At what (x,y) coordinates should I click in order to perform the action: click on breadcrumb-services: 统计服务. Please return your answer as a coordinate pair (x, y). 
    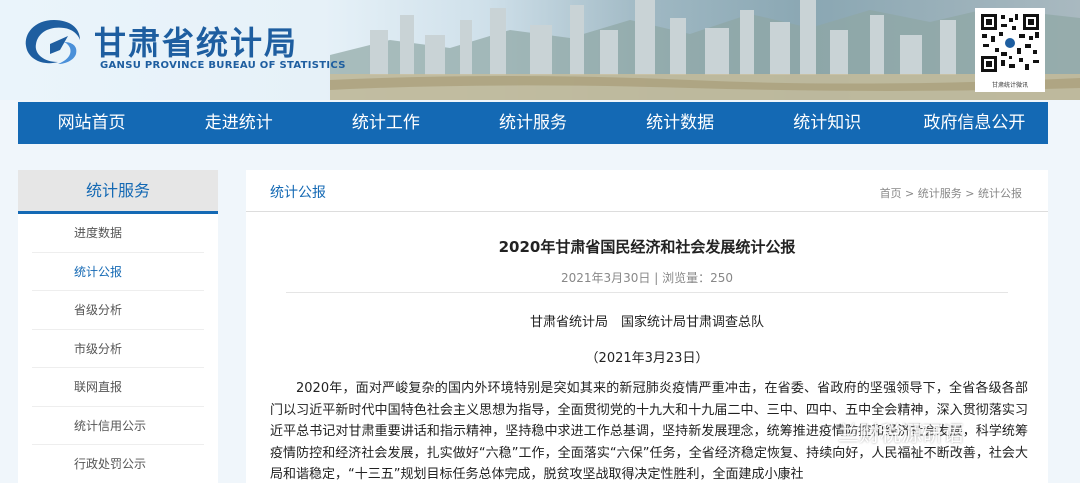
    Looking at the image, I should click on (940, 193).